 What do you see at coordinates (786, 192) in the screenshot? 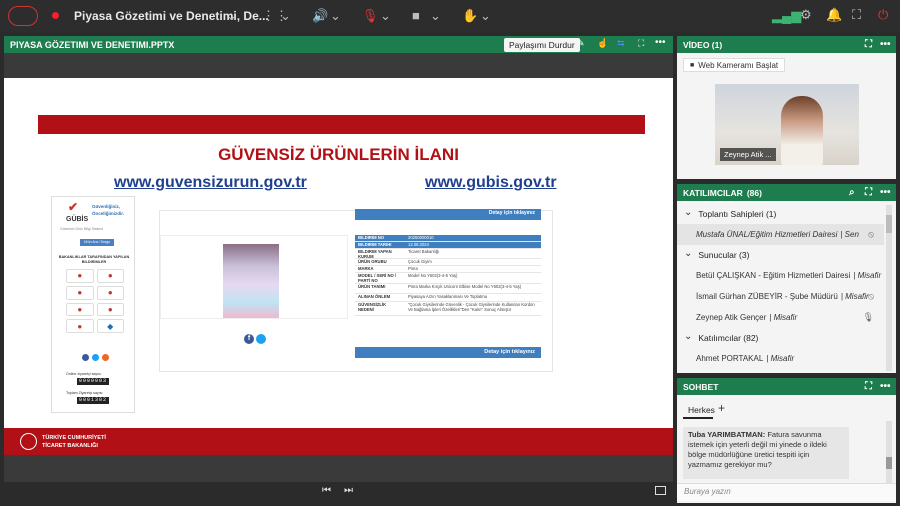
I see `participants-panel-header: KATILIMCILAR (86) ⌕ ⛶ •••` at bounding box center [786, 192].